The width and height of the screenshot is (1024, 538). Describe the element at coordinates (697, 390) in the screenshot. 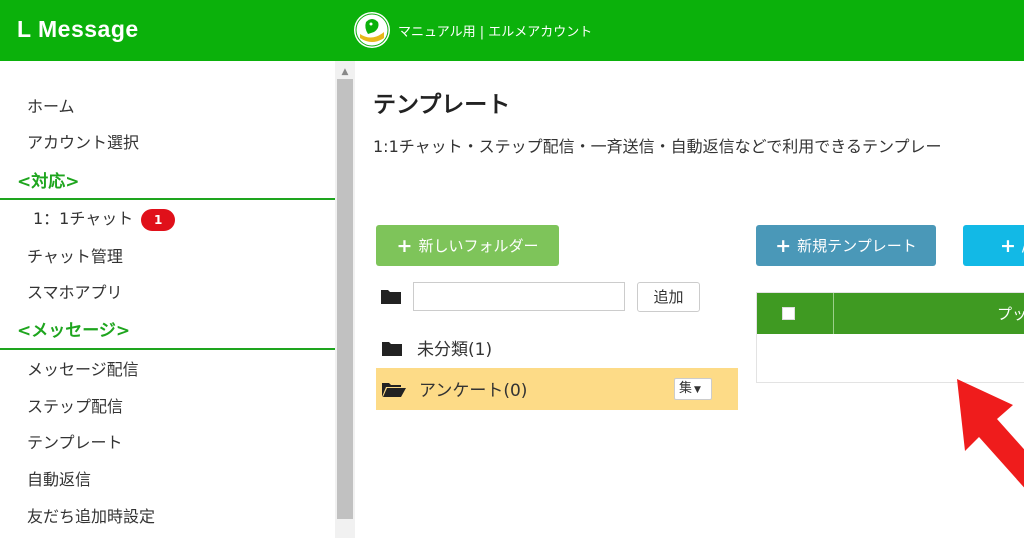

I see `caret-down-icon: ▼` at that location.